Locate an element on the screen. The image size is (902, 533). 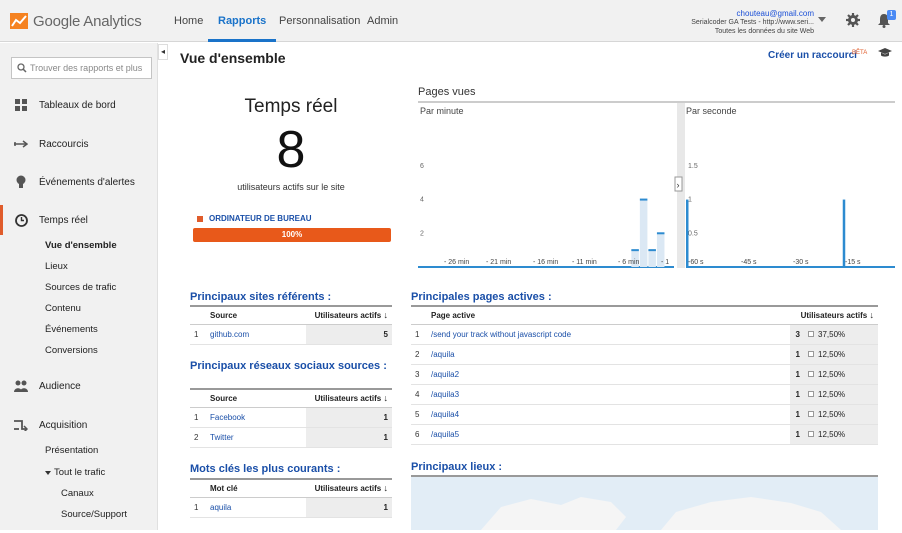
device-percent: 100% is located at coordinates (292, 234).